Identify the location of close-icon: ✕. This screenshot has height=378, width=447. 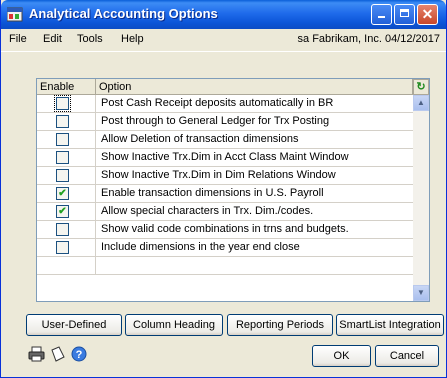
(427, 14).